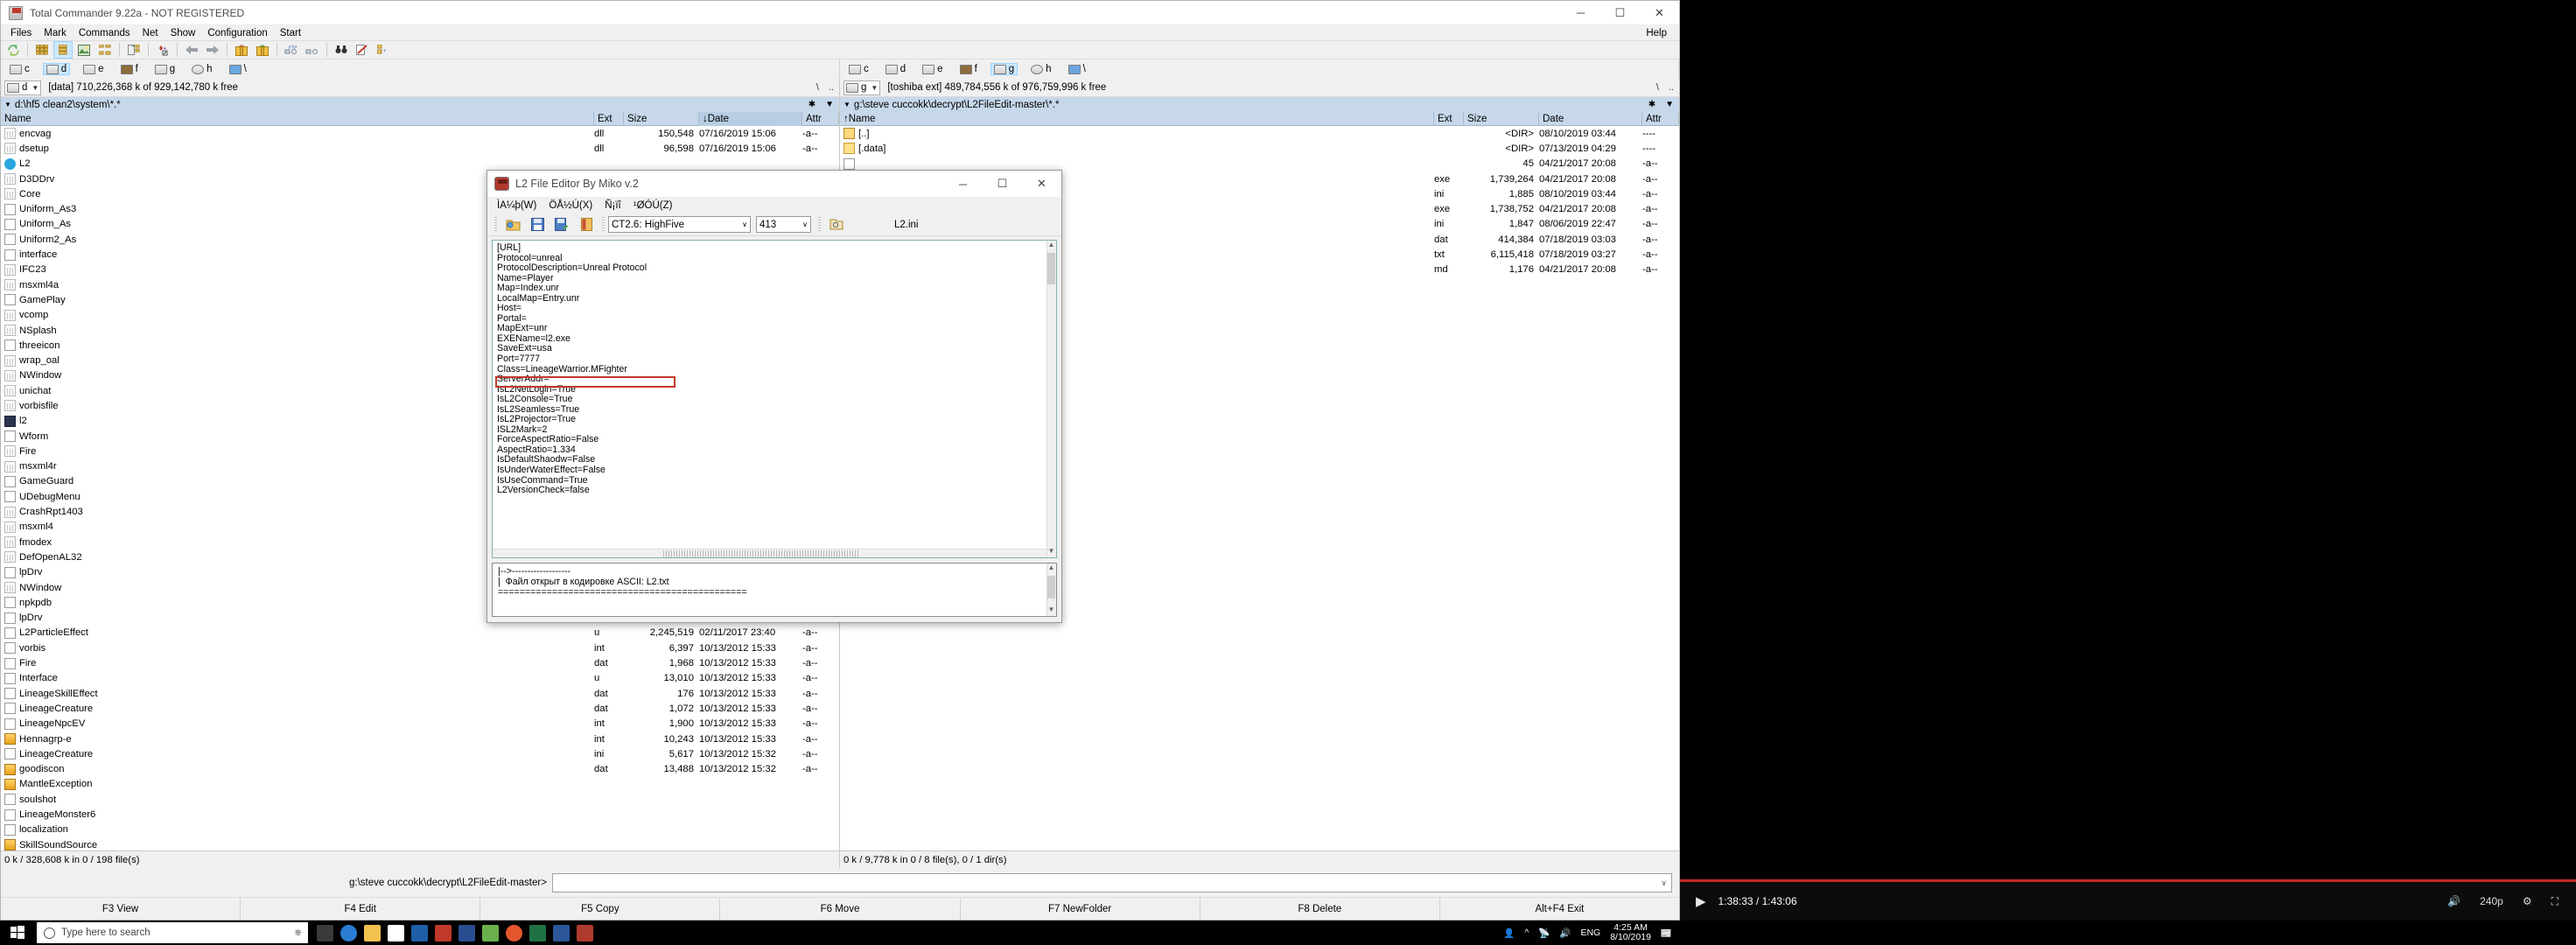 The image size is (2576, 945). What do you see at coordinates (2555, 901) in the screenshot?
I see `fullscreen-icon: ⛶` at bounding box center [2555, 901].